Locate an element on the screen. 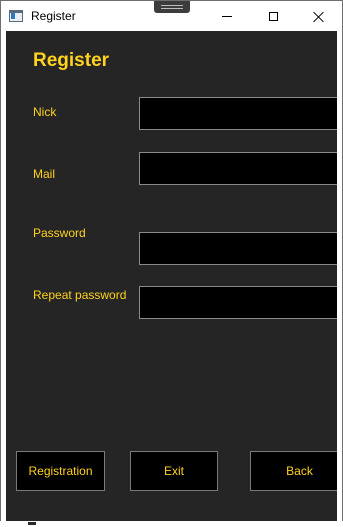  mail-field-box is located at coordinates (238, 168).